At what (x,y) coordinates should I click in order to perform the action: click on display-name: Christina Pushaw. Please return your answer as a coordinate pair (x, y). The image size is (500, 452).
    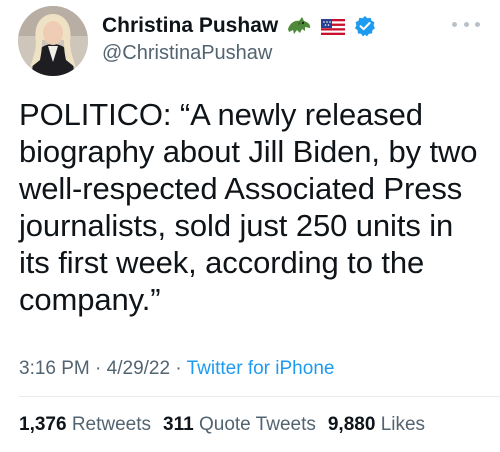
    Looking at the image, I should click on (190, 26).